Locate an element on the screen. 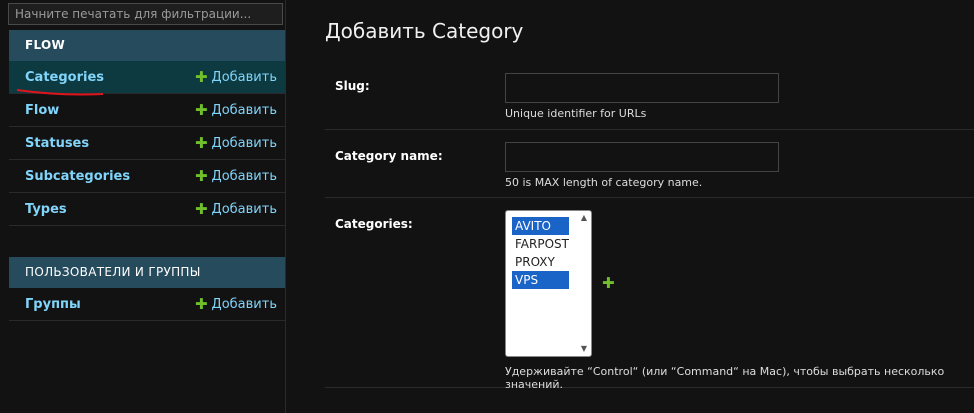 The image size is (974, 413). category-name-label: Category name: is located at coordinates (389, 156).